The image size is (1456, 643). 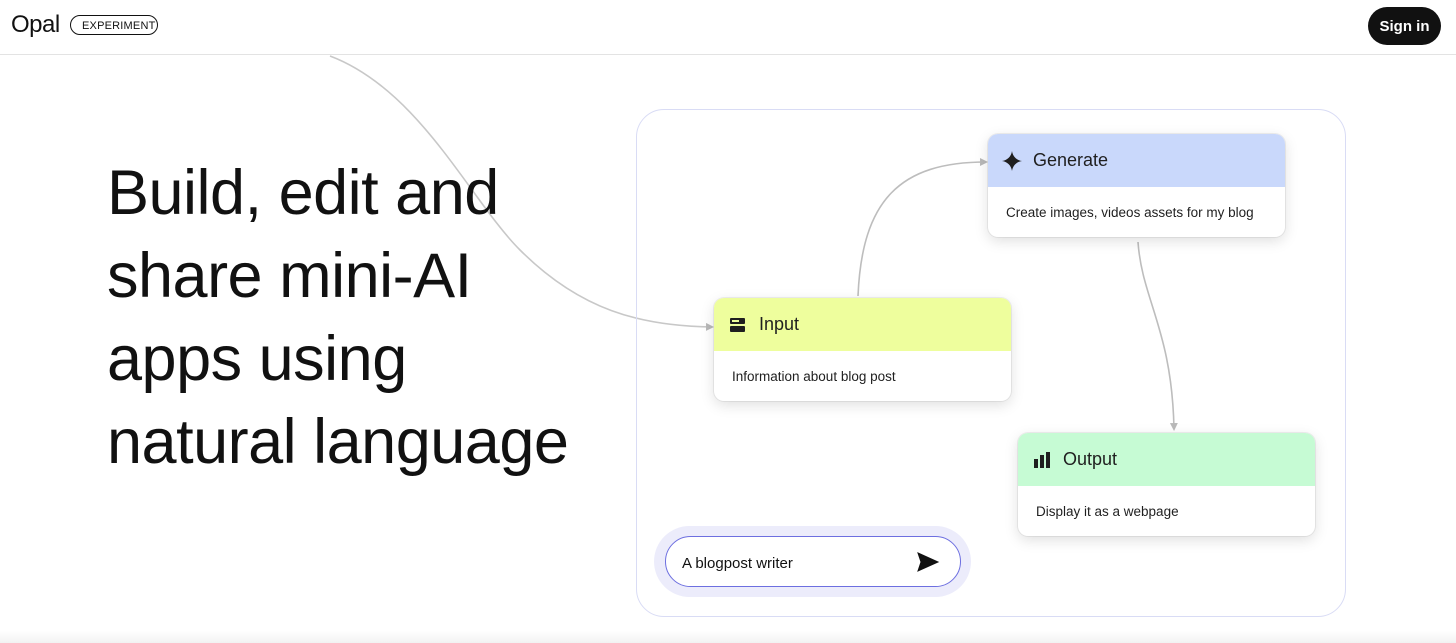 What do you see at coordinates (1136, 160) in the screenshot?
I see `generate-node-header: Generate` at bounding box center [1136, 160].